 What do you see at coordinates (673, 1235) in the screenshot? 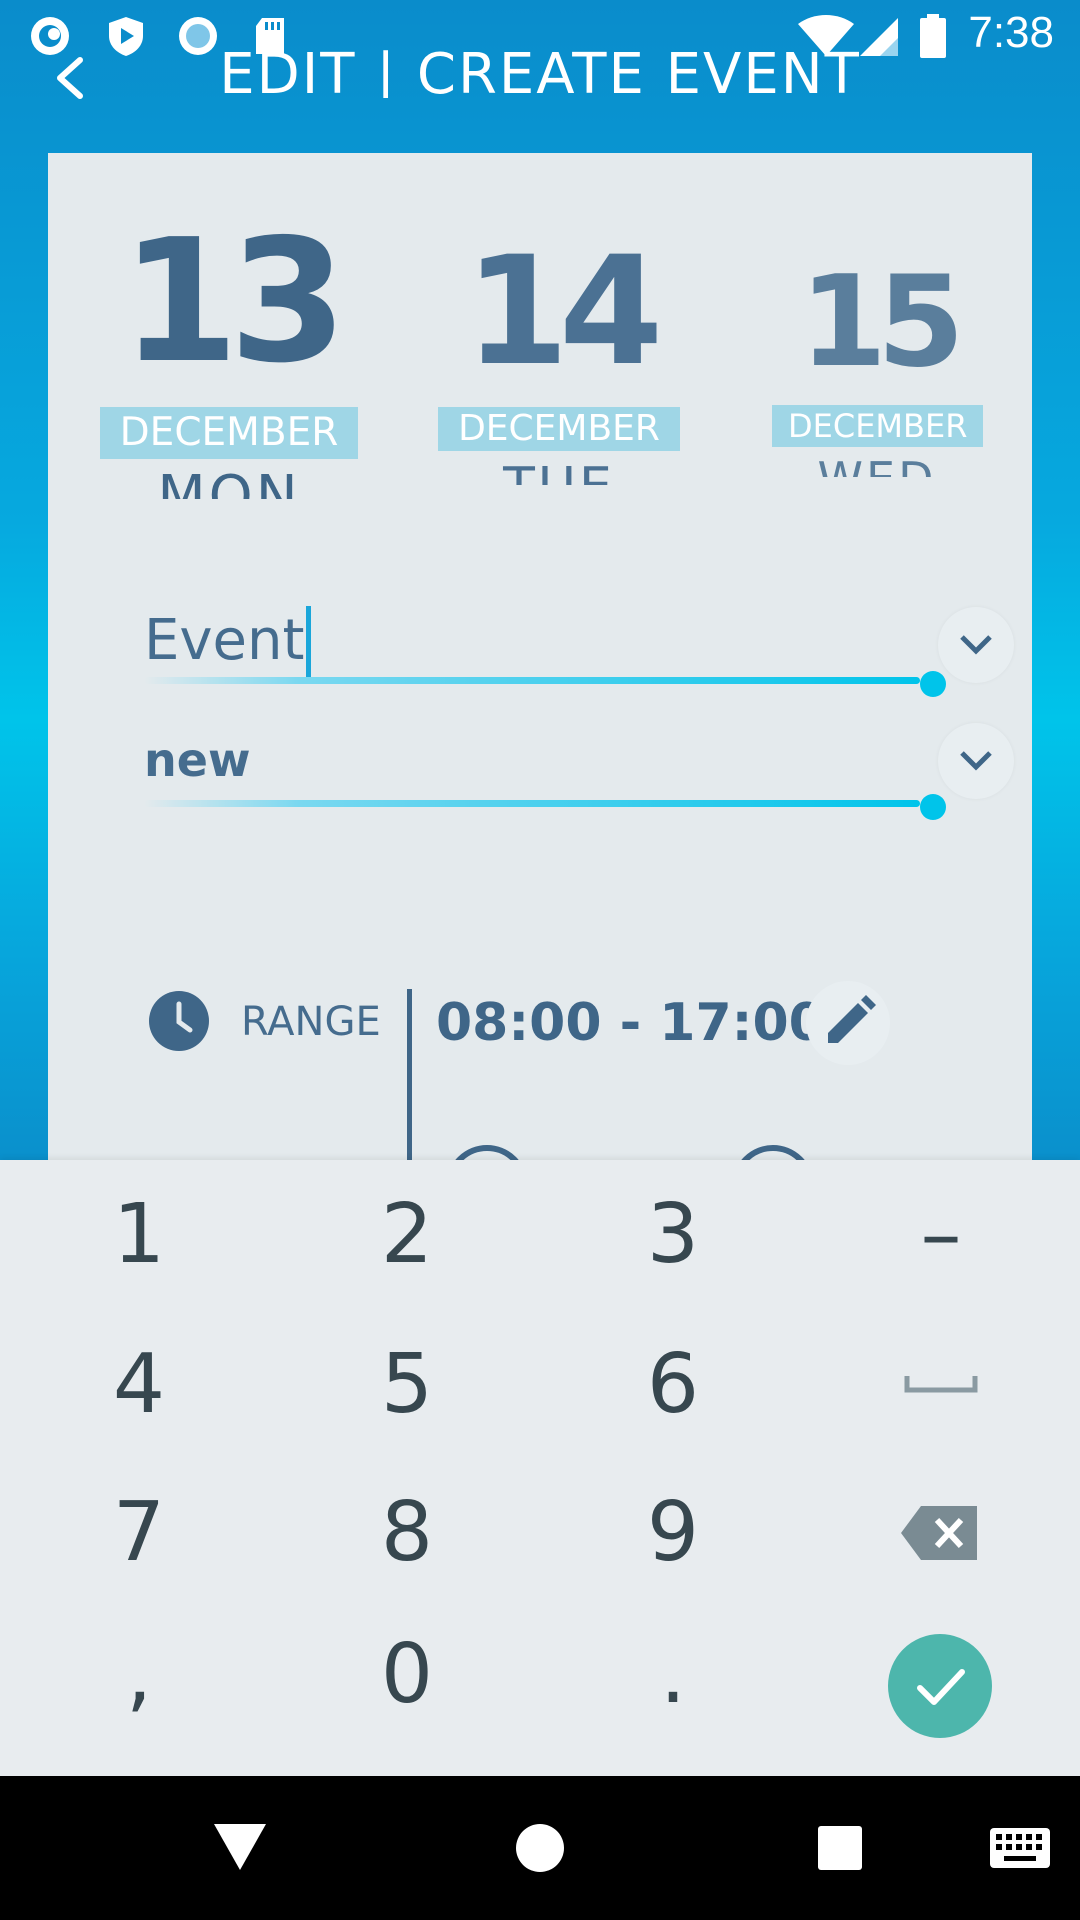
I see `key-3: 3` at bounding box center [673, 1235].